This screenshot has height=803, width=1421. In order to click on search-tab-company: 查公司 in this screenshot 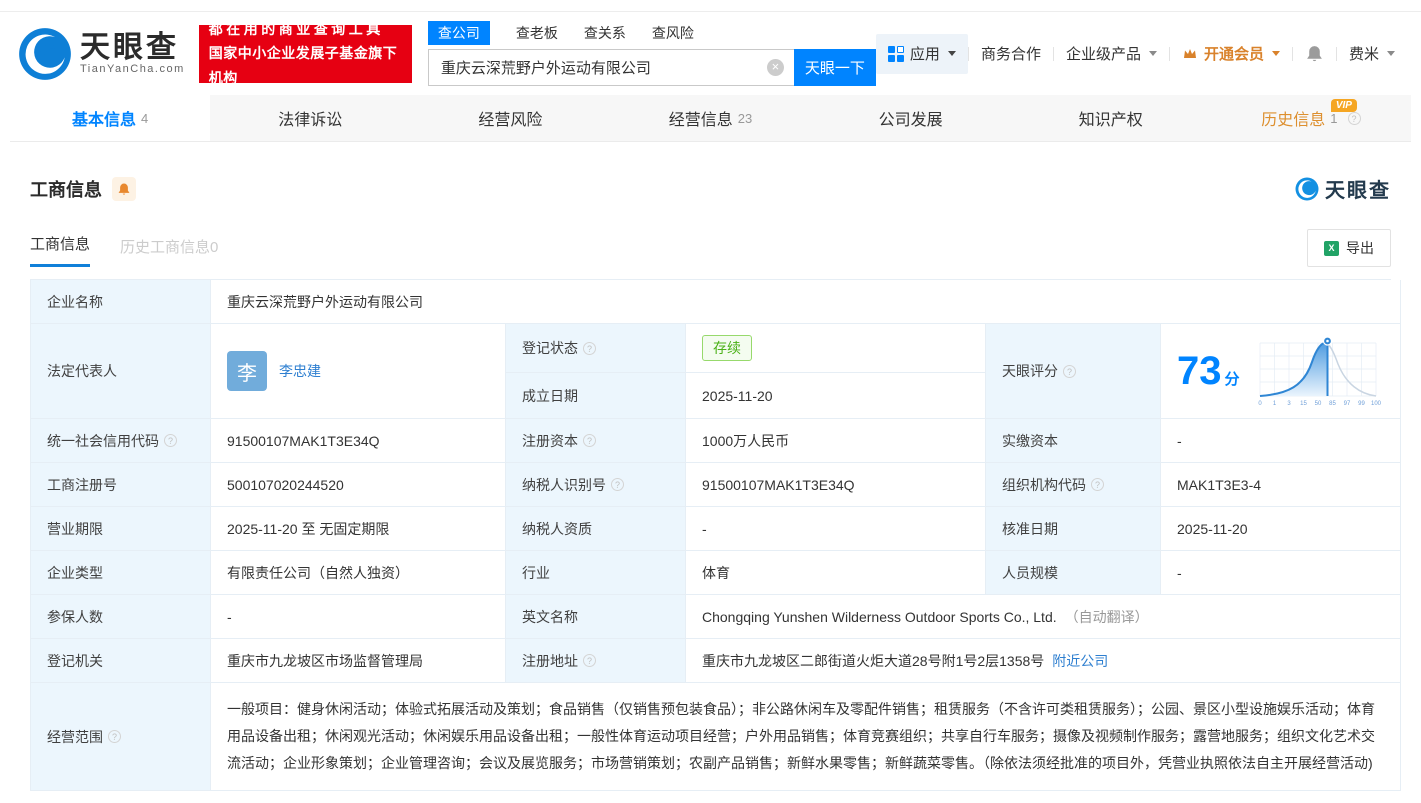, I will do `click(458, 33)`.